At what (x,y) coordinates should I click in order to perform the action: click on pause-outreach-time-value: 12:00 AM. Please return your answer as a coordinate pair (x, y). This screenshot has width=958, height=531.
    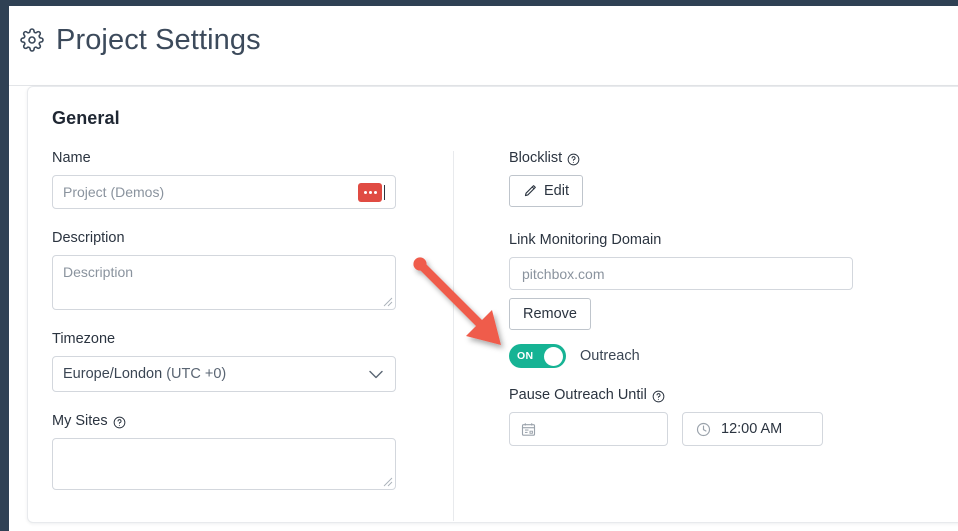
    Looking at the image, I should click on (752, 429).